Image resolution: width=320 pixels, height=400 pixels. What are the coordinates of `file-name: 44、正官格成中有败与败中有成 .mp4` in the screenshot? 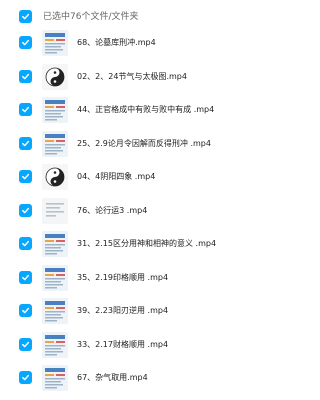 It's located at (146, 109).